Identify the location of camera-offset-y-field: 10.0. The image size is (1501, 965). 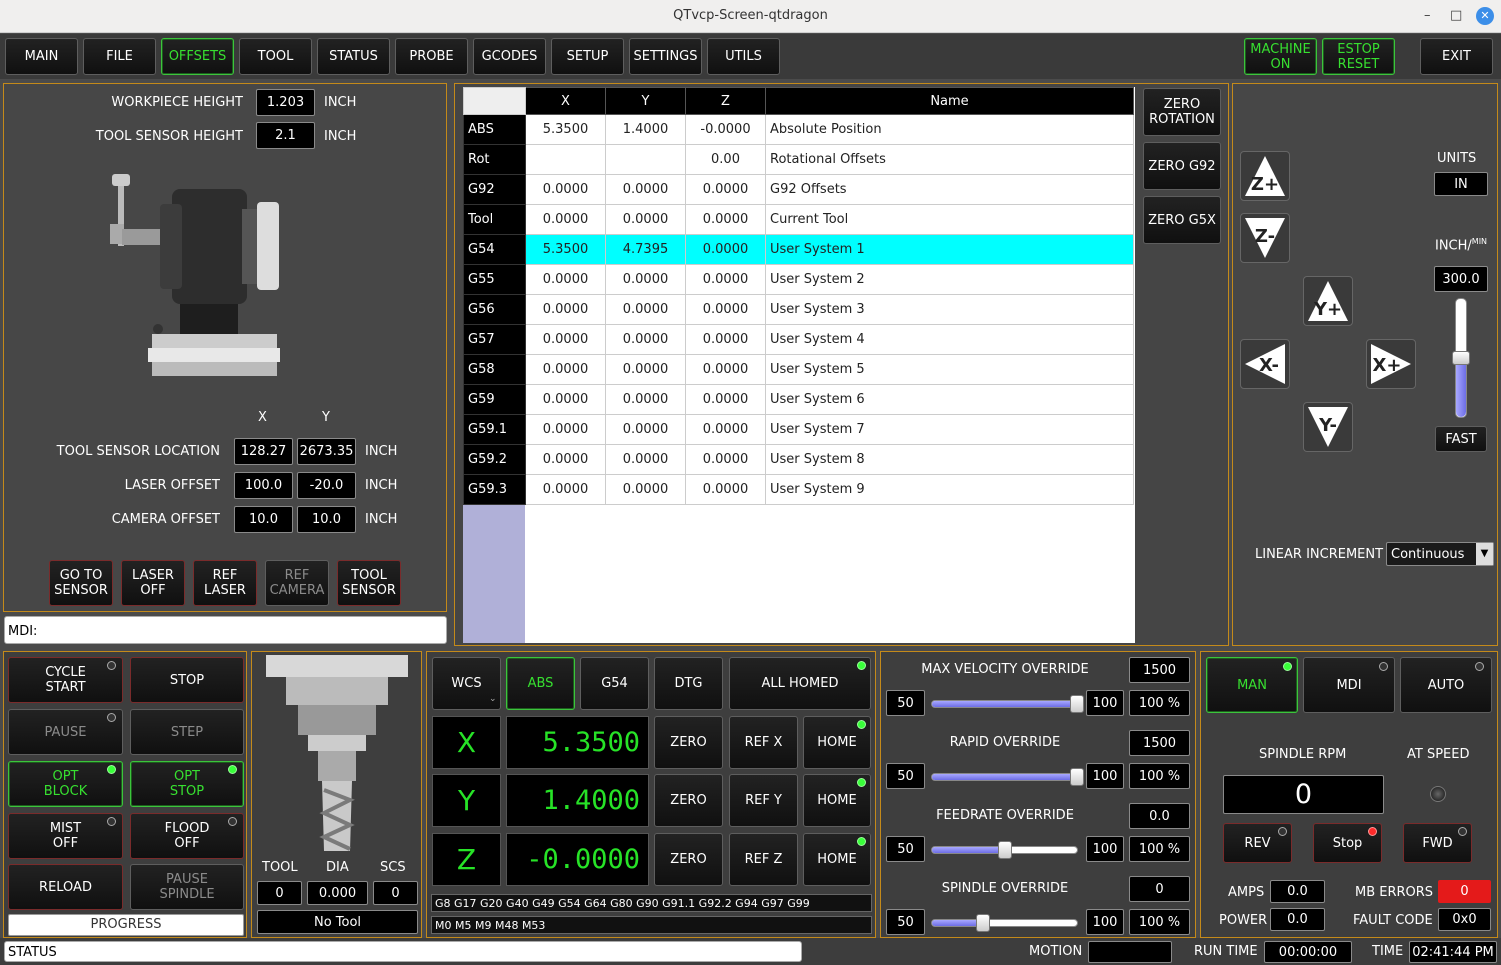
(326, 519).